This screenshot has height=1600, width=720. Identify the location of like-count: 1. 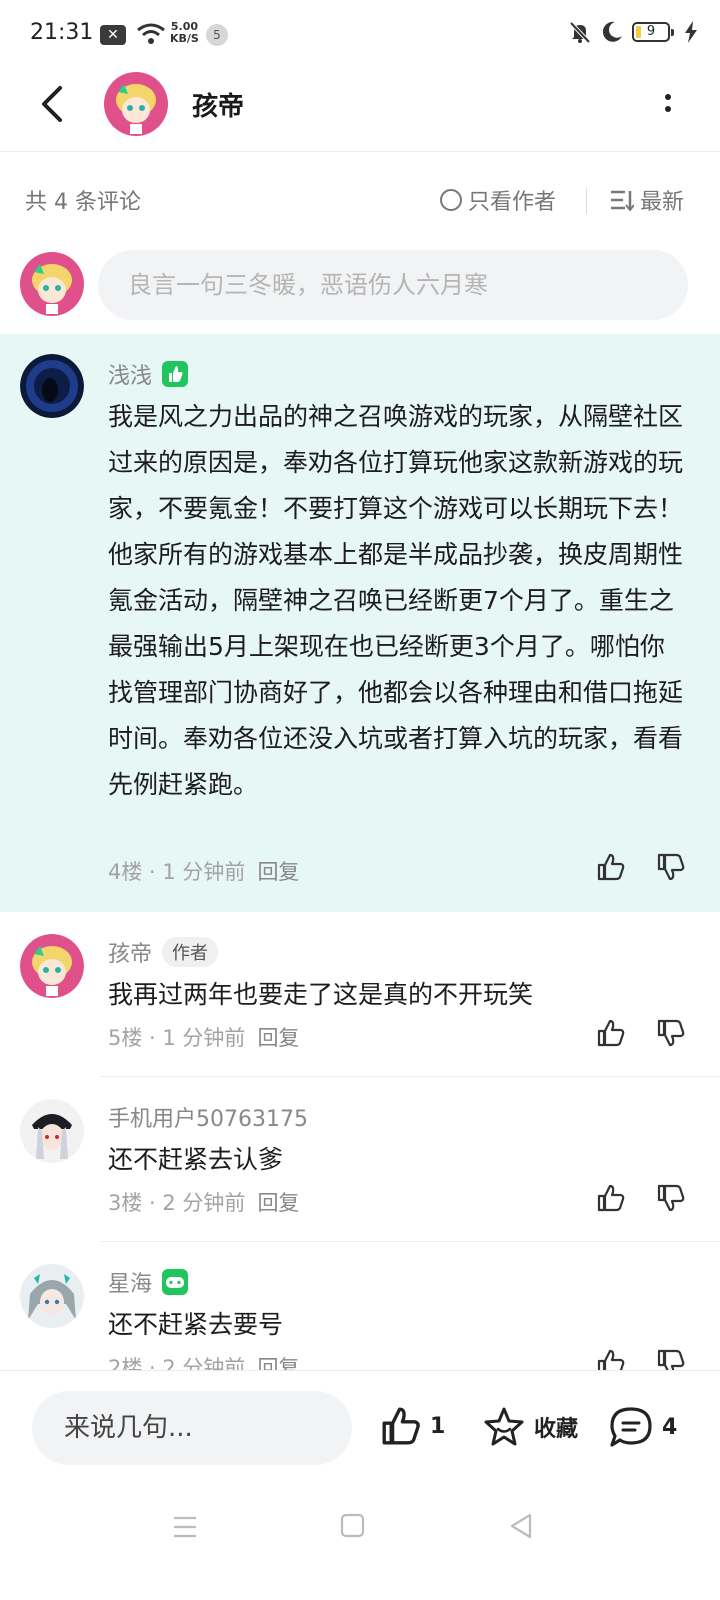
(438, 1426).